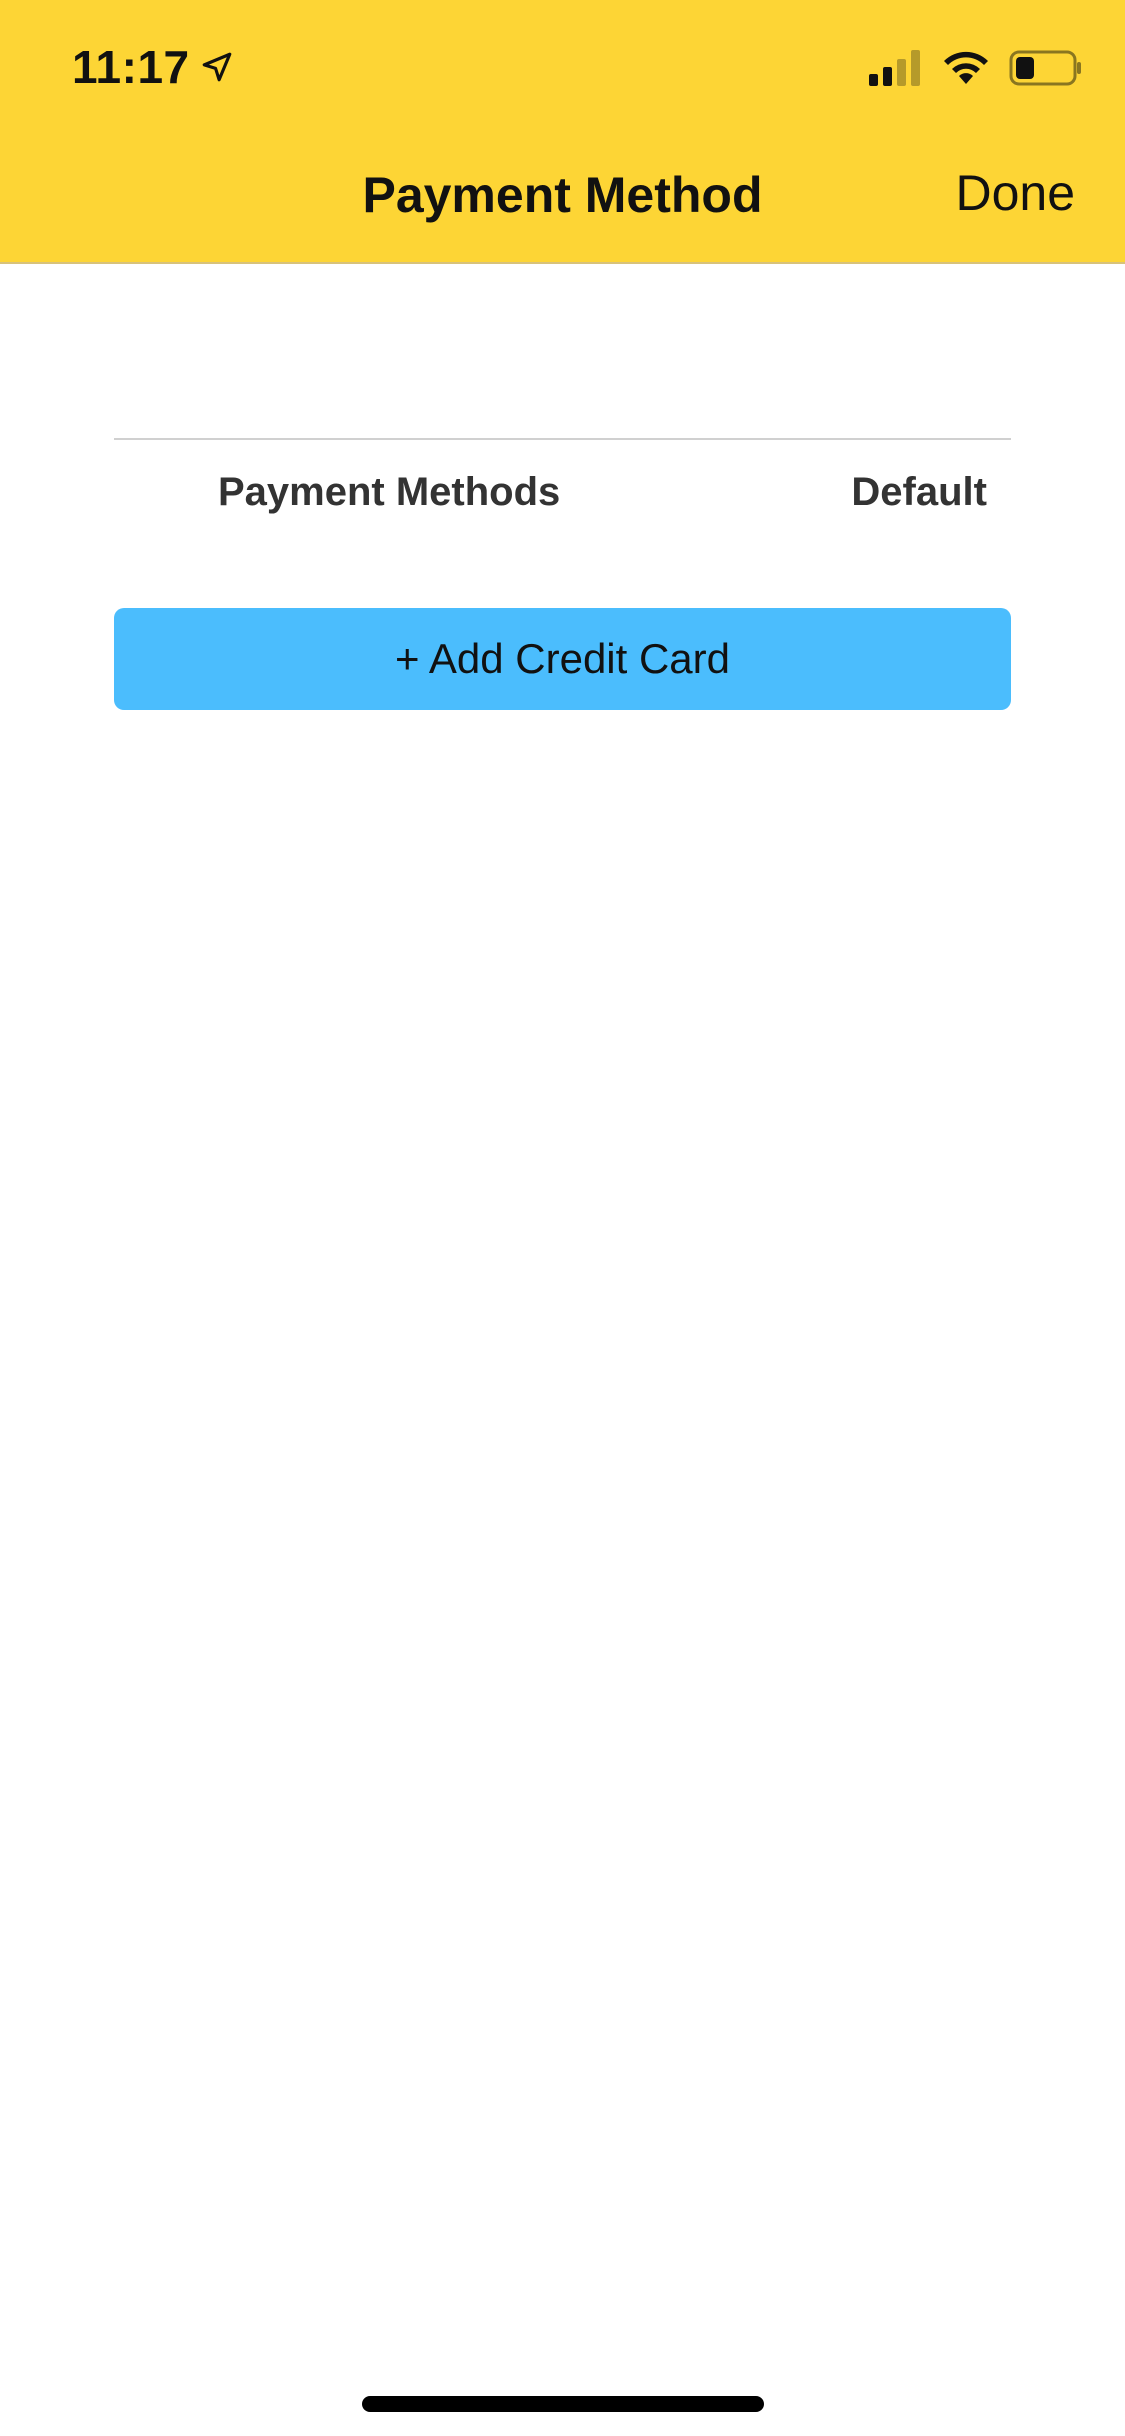  I want to click on status-time-label: 11:17, so click(131, 67).